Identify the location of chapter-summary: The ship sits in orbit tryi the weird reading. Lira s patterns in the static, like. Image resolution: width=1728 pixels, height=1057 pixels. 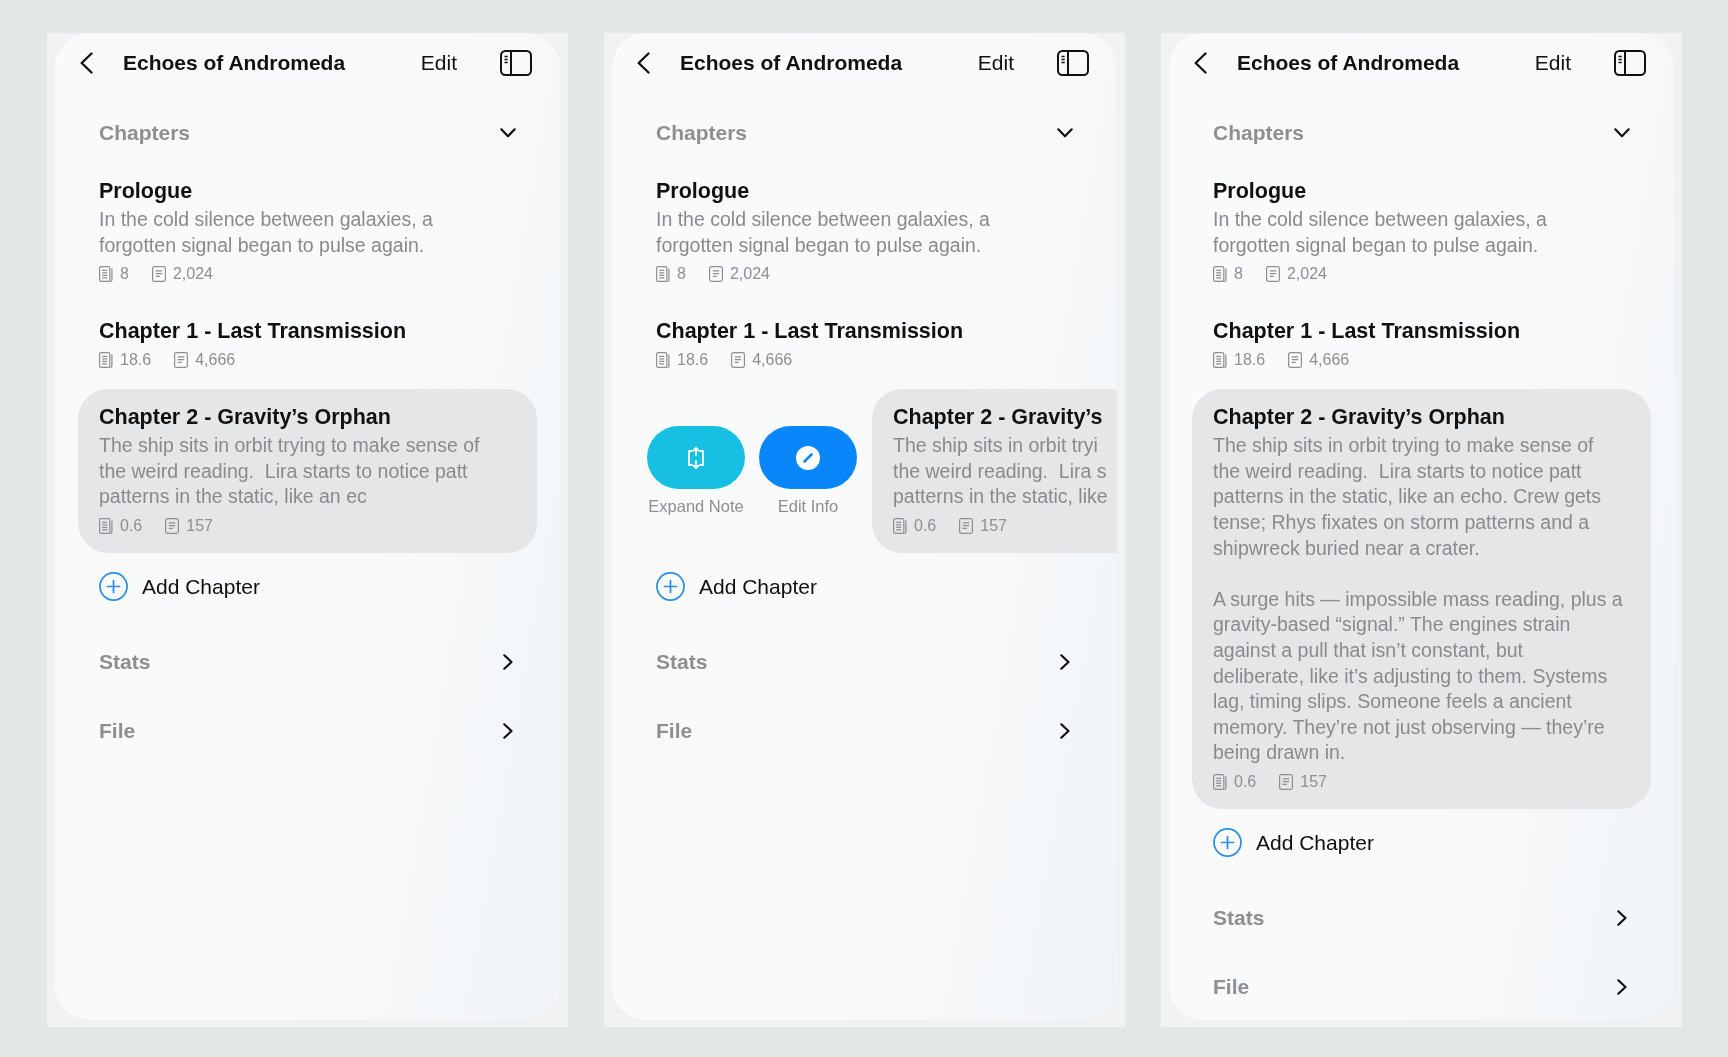
(1001, 471).